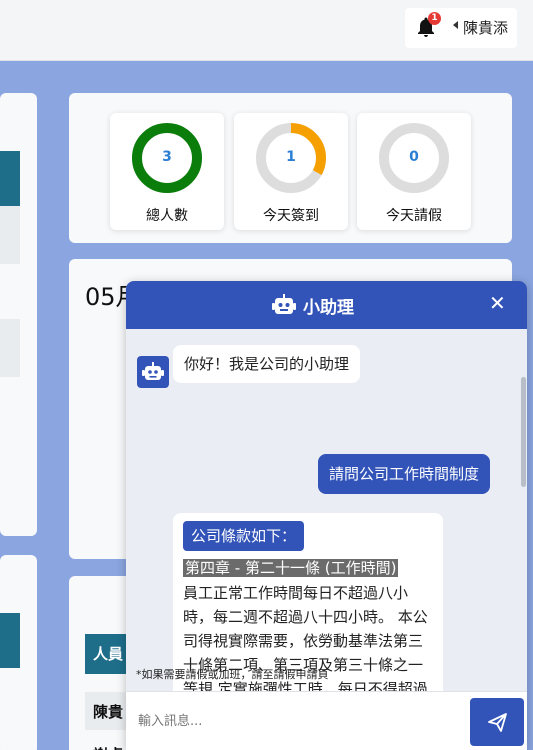 The height and width of the screenshot is (750, 533). I want to click on chat-message-input, so click(298, 721).